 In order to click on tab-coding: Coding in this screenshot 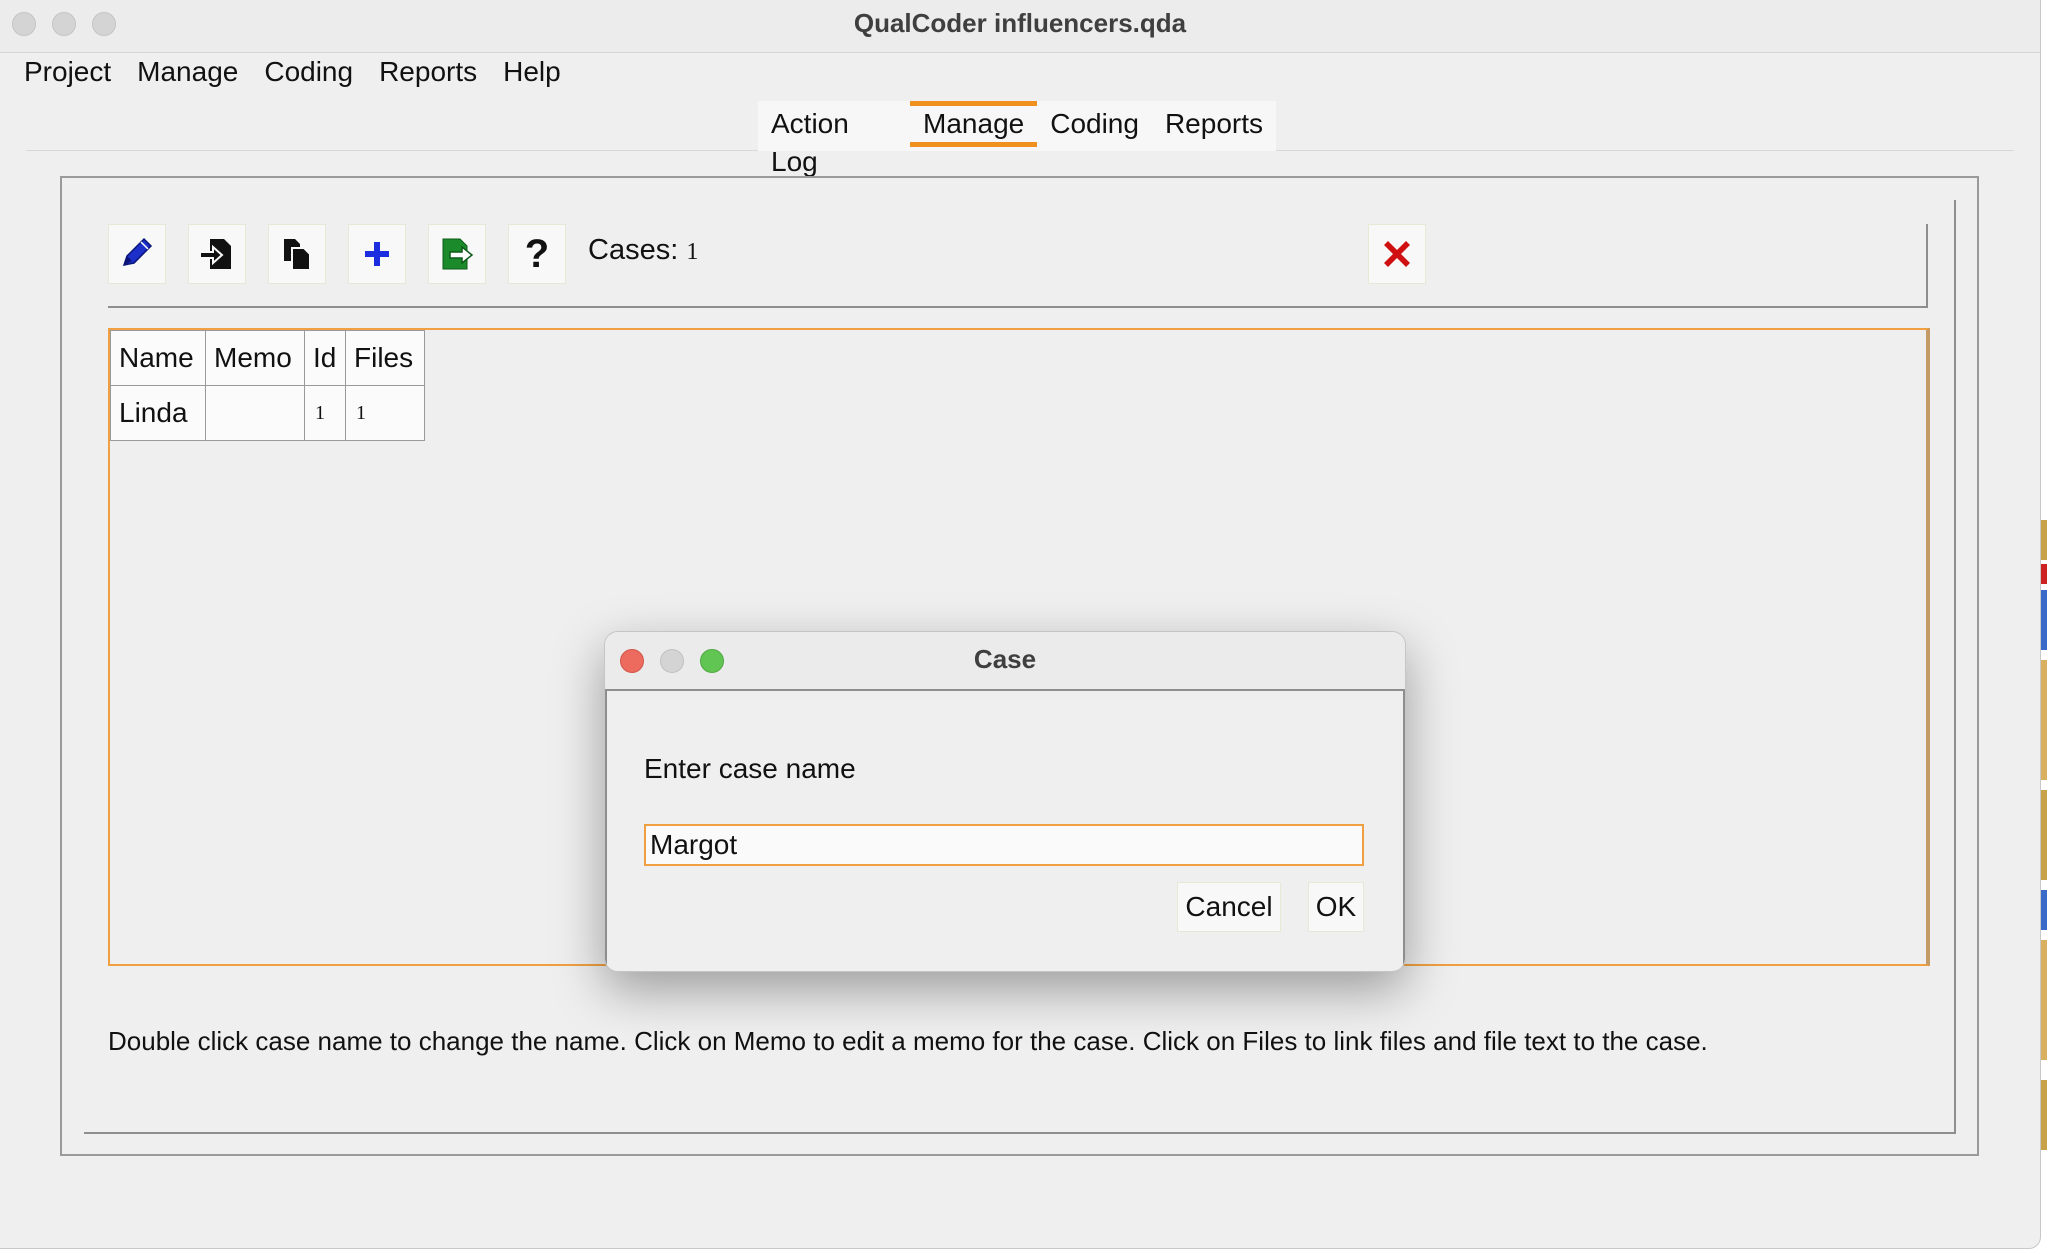, I will do `click(1094, 126)`.